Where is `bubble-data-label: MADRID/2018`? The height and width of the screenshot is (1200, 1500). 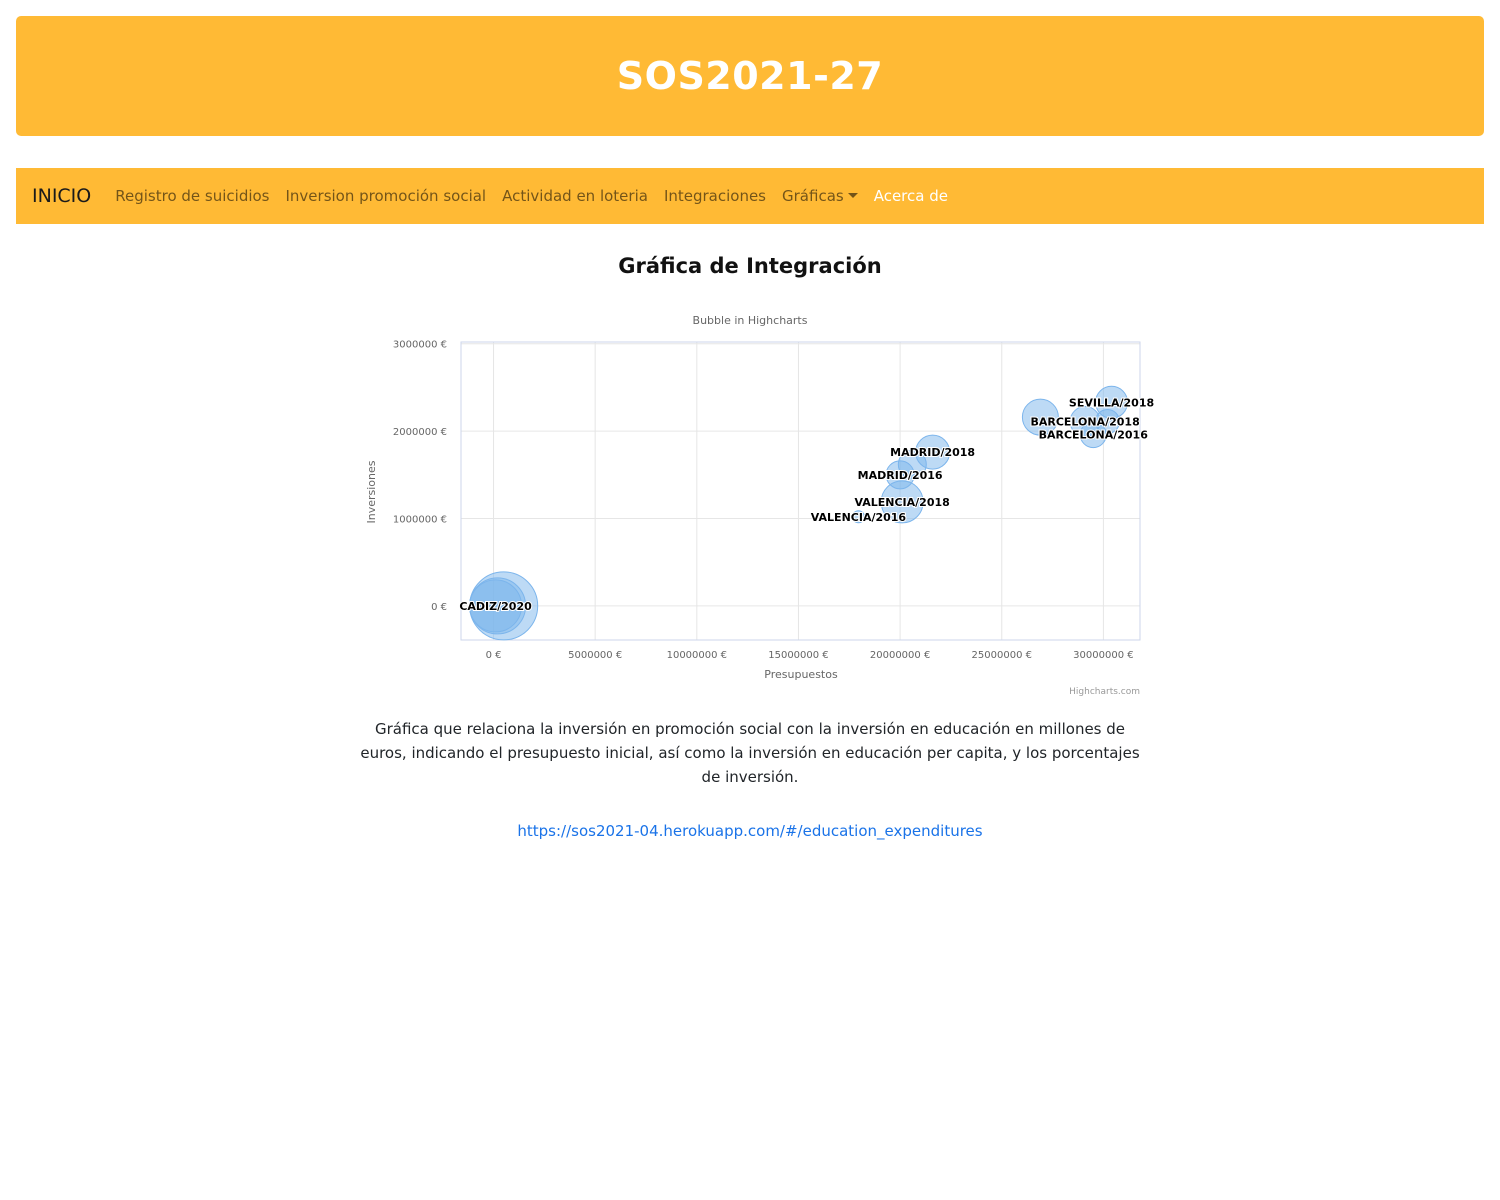
bubble-data-label: MADRID/2018 is located at coordinates (932, 452).